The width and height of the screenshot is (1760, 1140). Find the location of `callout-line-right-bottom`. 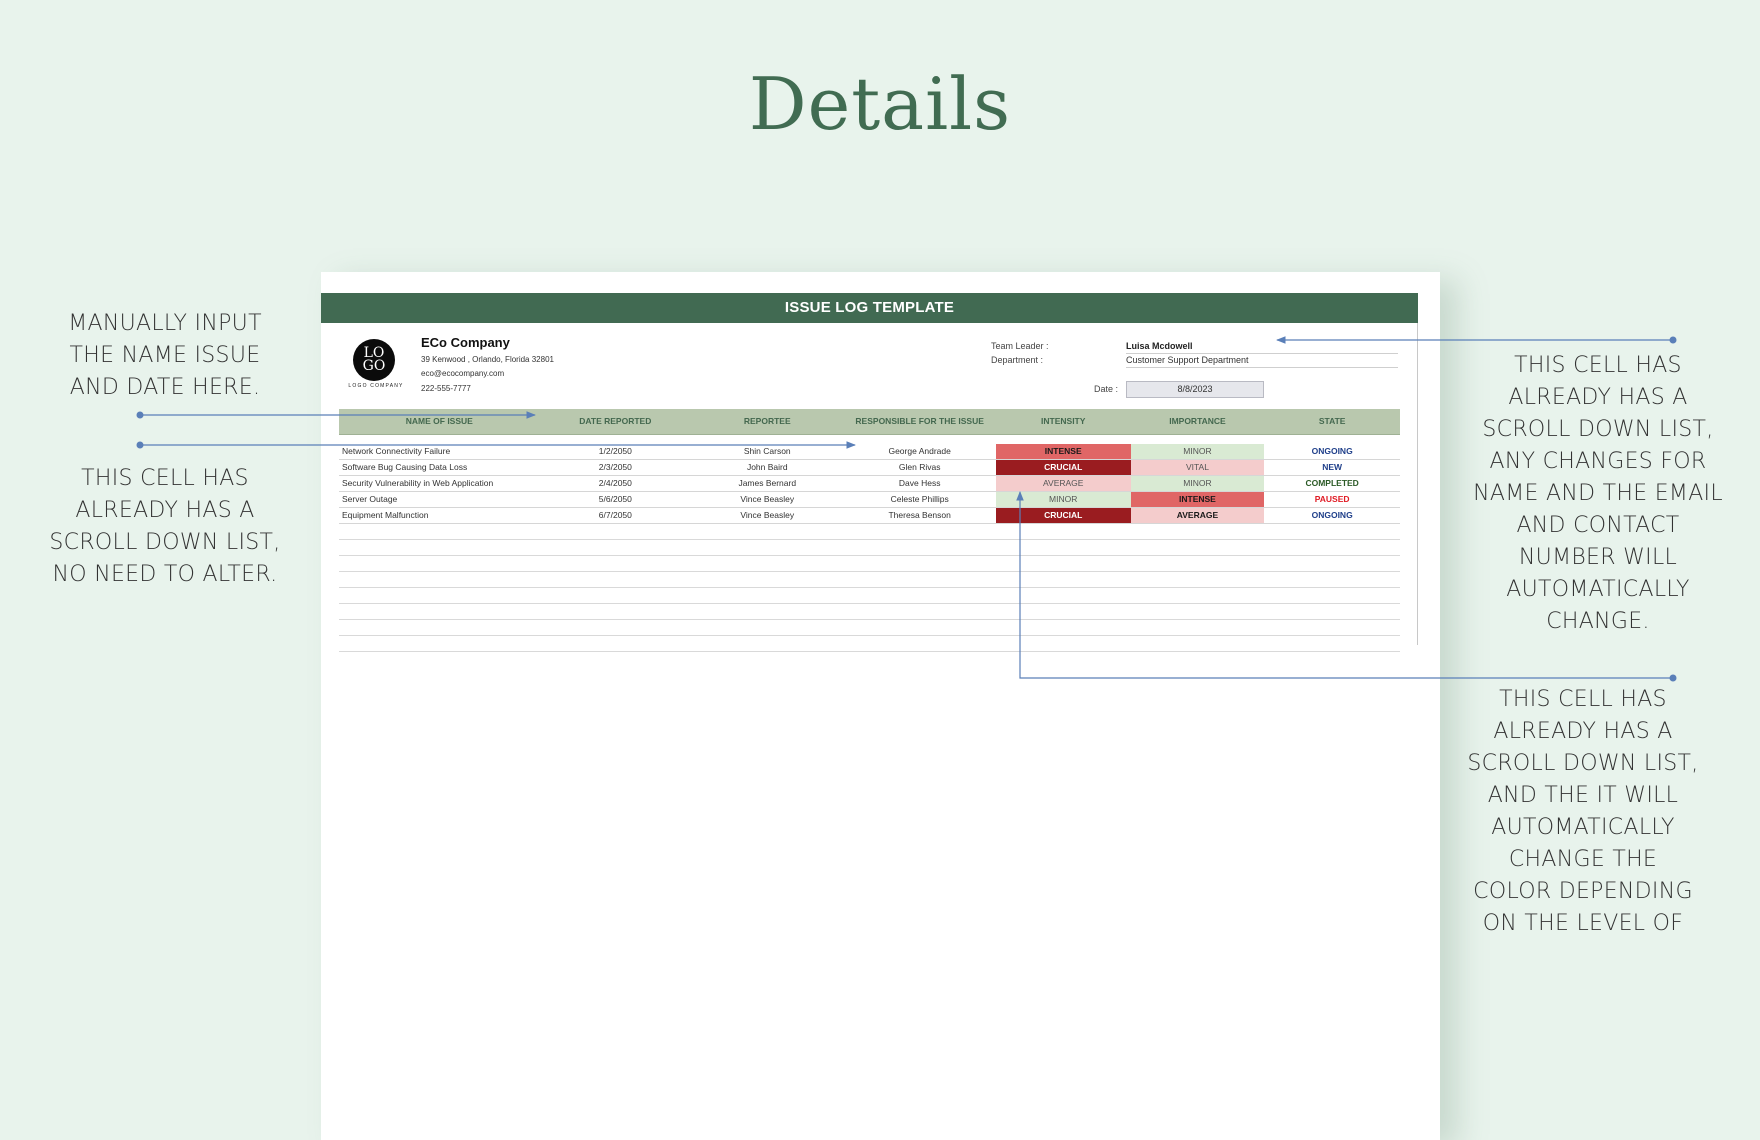

callout-line-right-bottom is located at coordinates (1344, 585).